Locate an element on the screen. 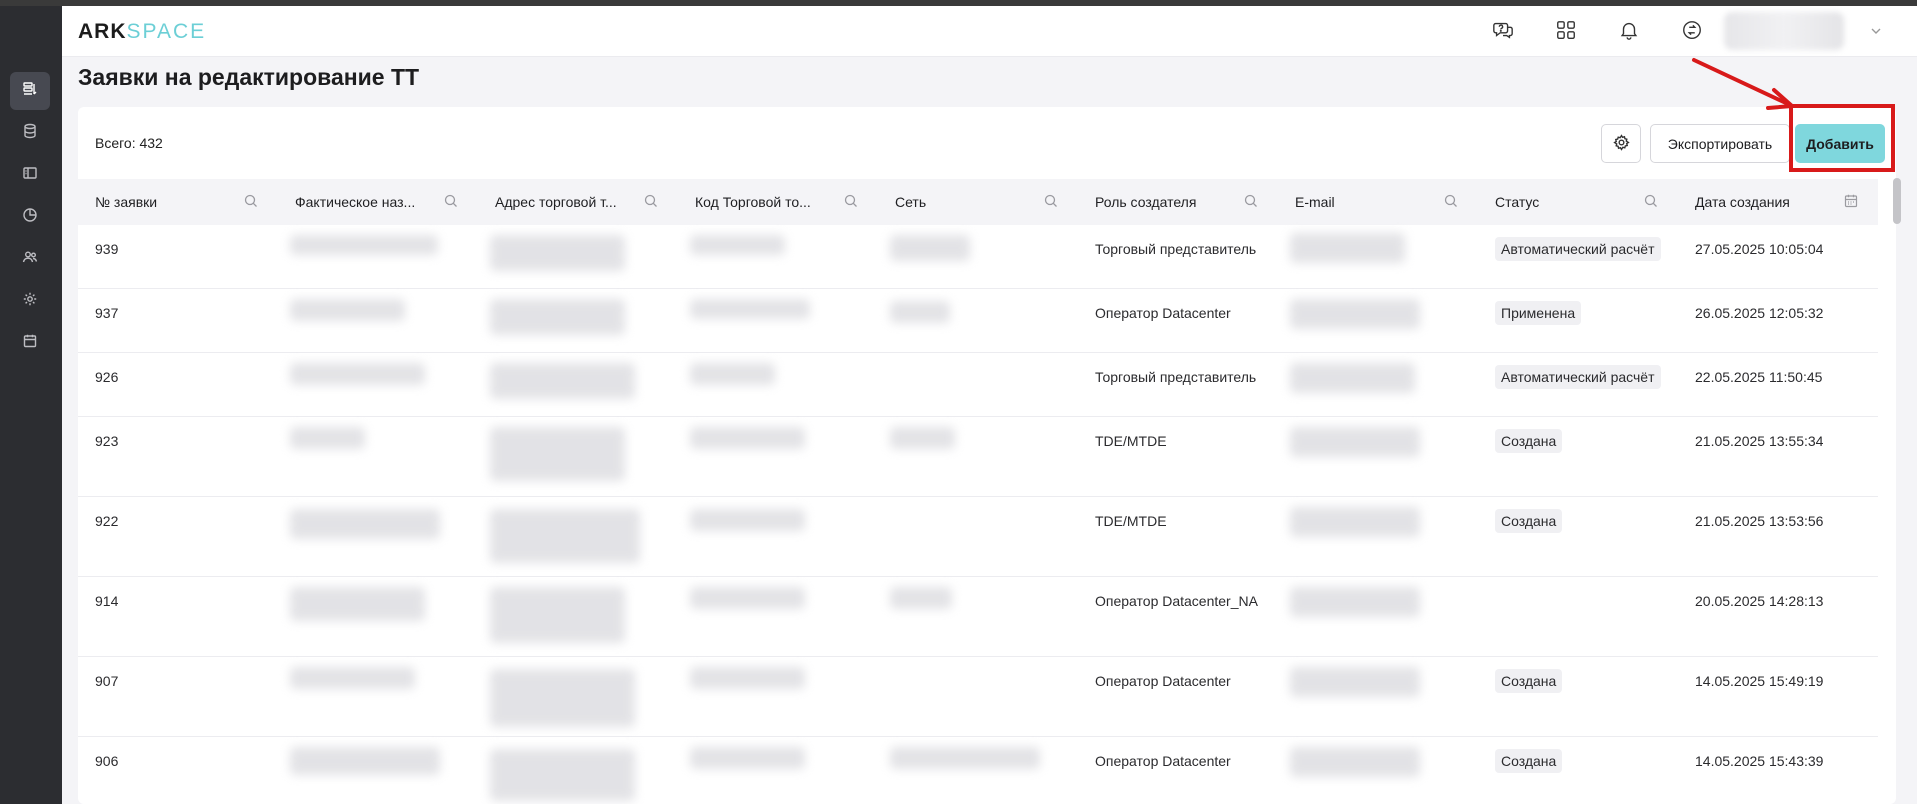  column-header-created-date: Дата создания is located at coordinates (1742, 202).